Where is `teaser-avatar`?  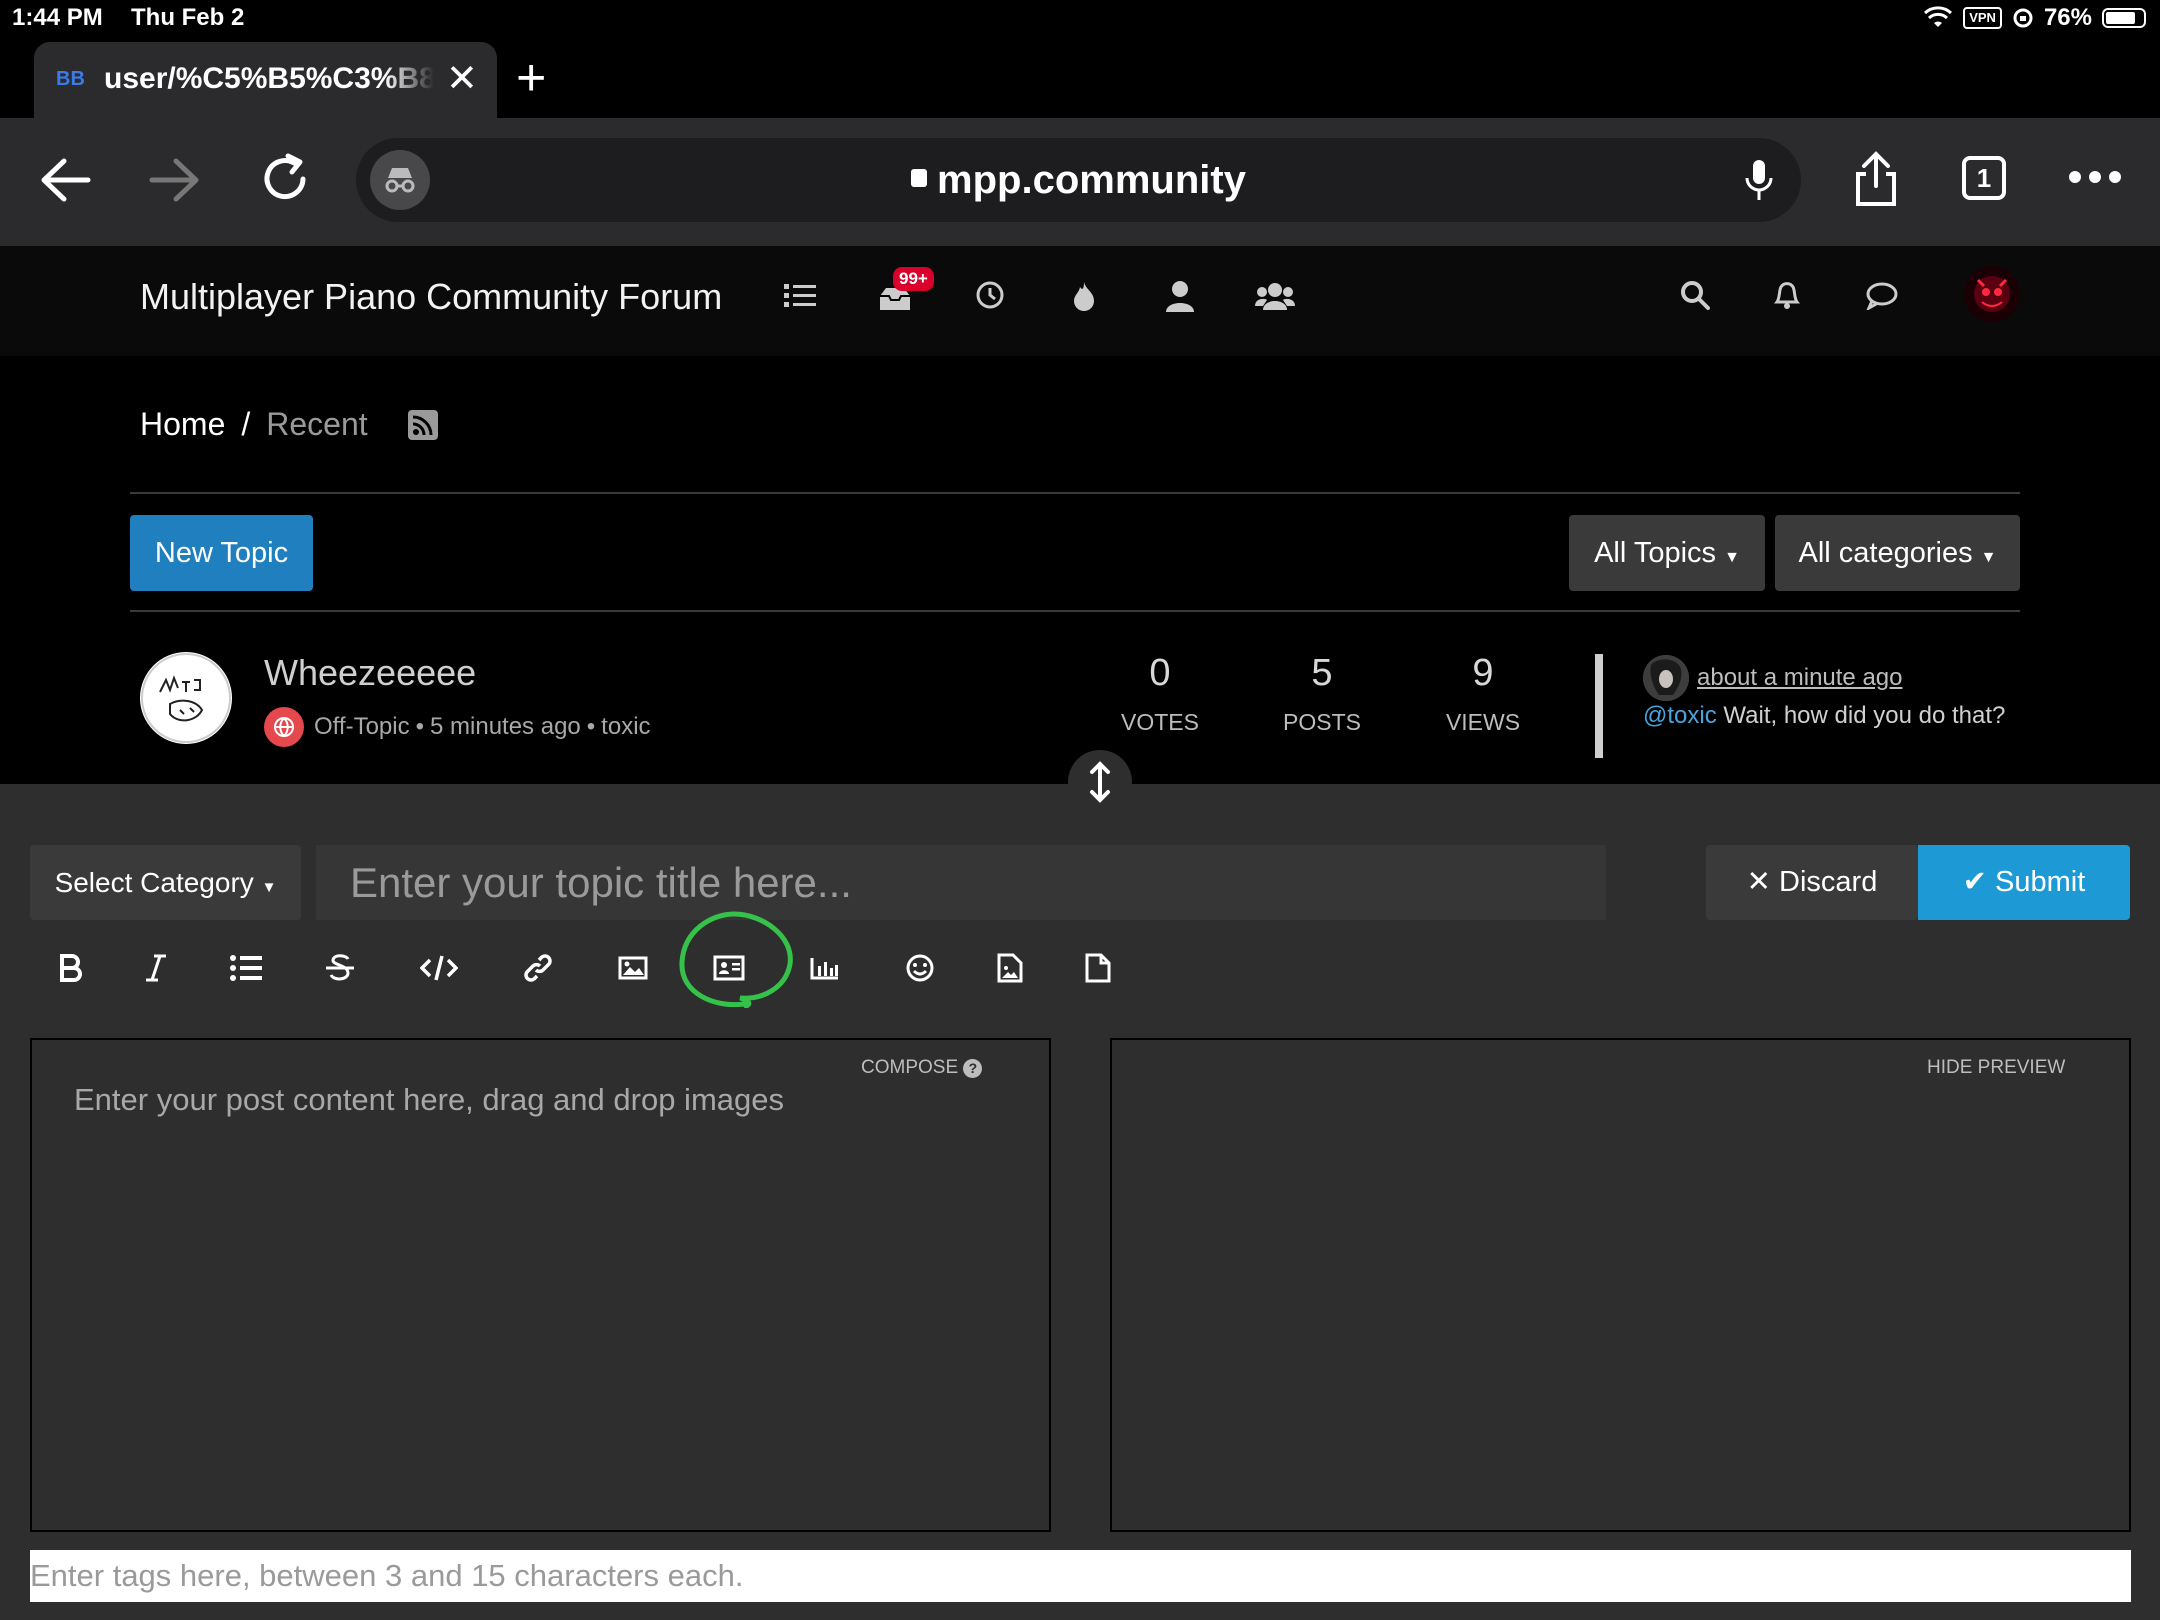 teaser-avatar is located at coordinates (1666, 678).